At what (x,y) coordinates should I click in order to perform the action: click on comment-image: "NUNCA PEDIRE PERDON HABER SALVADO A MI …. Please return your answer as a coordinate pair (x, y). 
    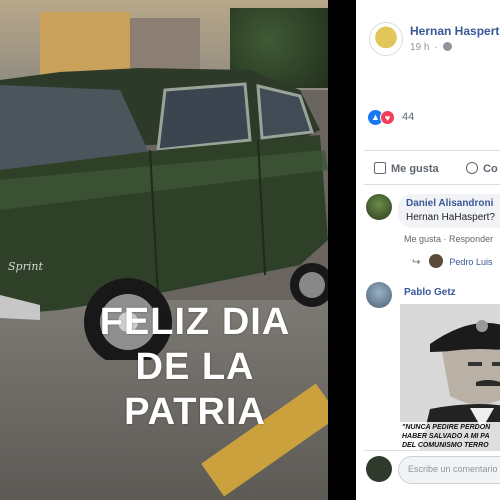
    Looking at the image, I should click on (450, 377).